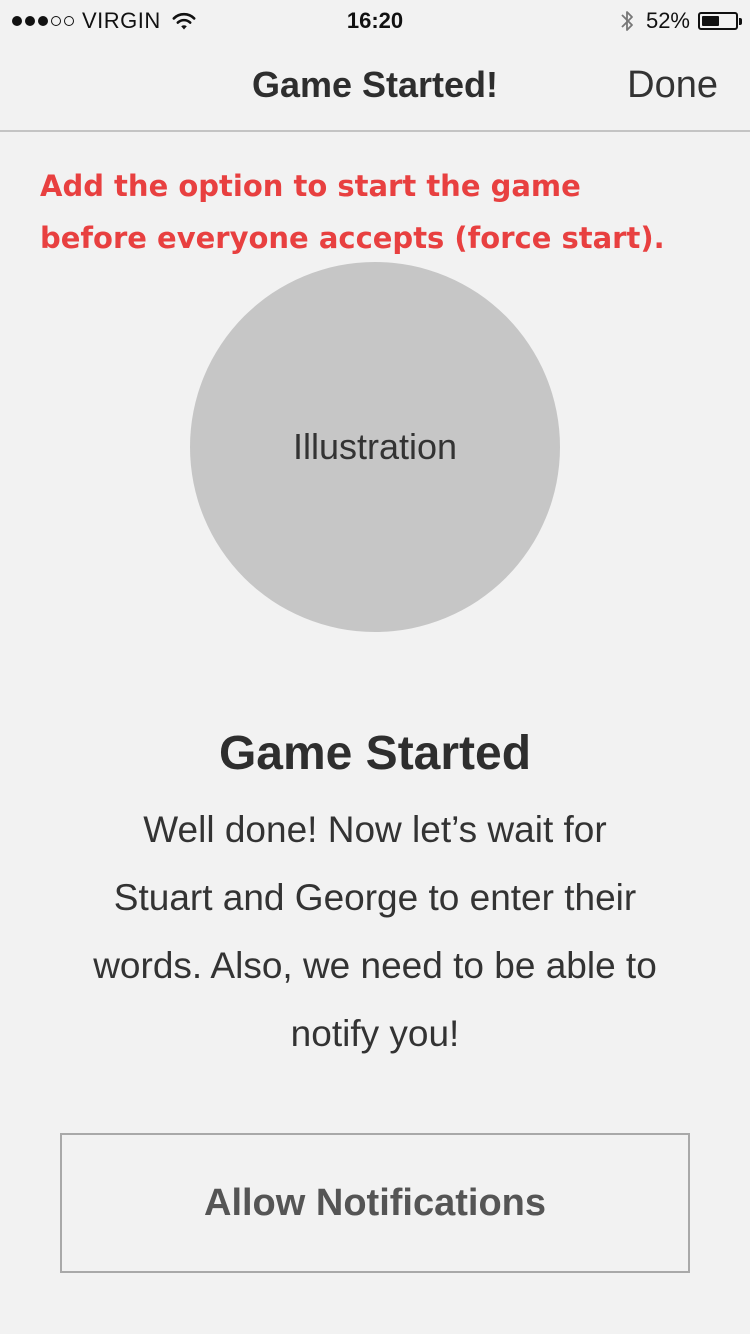 The width and height of the screenshot is (750, 1334). What do you see at coordinates (375, 1203) in the screenshot?
I see `allow-notifications-button: Allow Notifications` at bounding box center [375, 1203].